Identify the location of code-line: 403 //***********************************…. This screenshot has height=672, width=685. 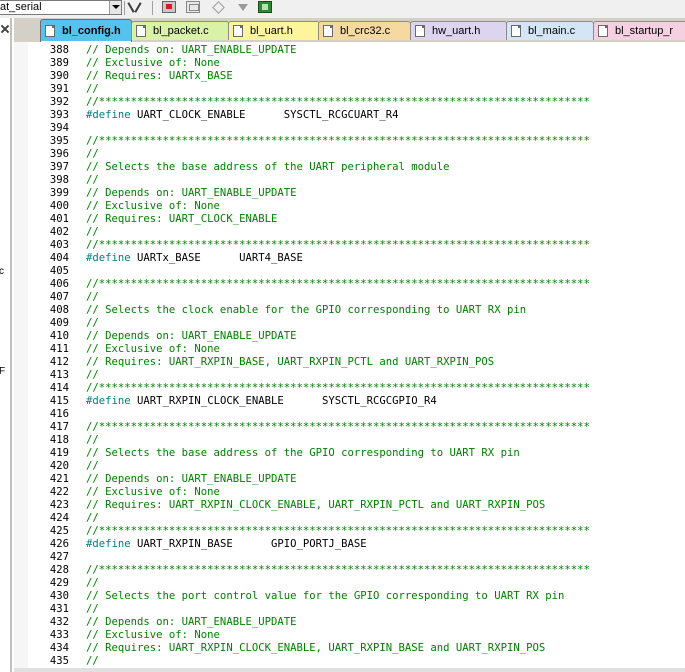
(349, 245).